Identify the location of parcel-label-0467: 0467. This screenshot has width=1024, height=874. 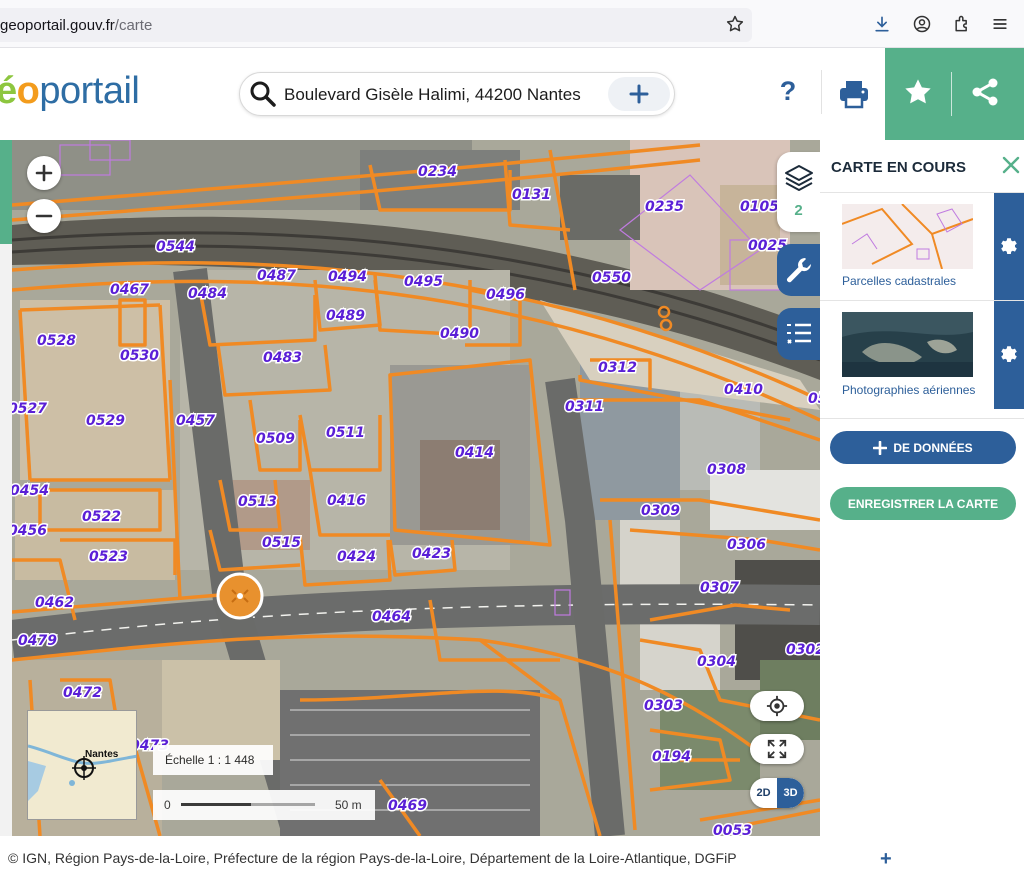
(129, 290).